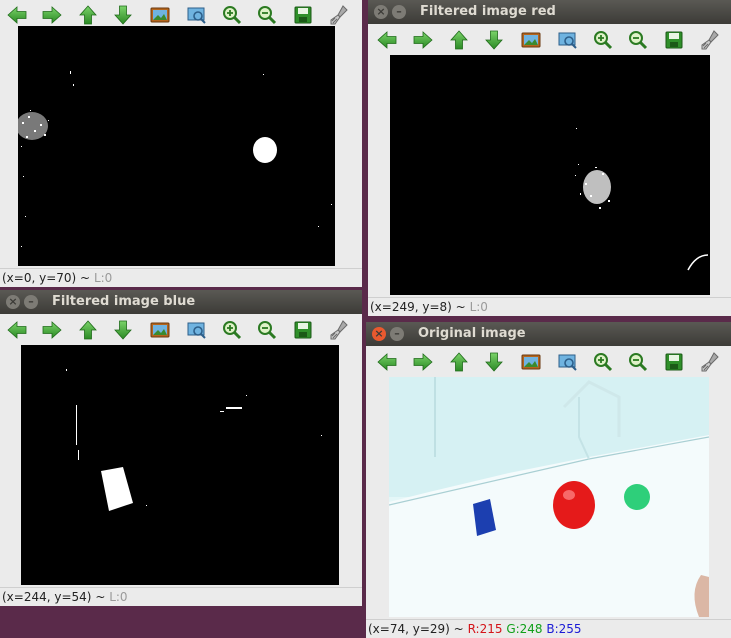 Image resolution: width=731 pixels, height=638 pixels. What do you see at coordinates (411, 307) in the screenshot?
I see `cursor-coords: (x=249, y=8)` at bounding box center [411, 307].